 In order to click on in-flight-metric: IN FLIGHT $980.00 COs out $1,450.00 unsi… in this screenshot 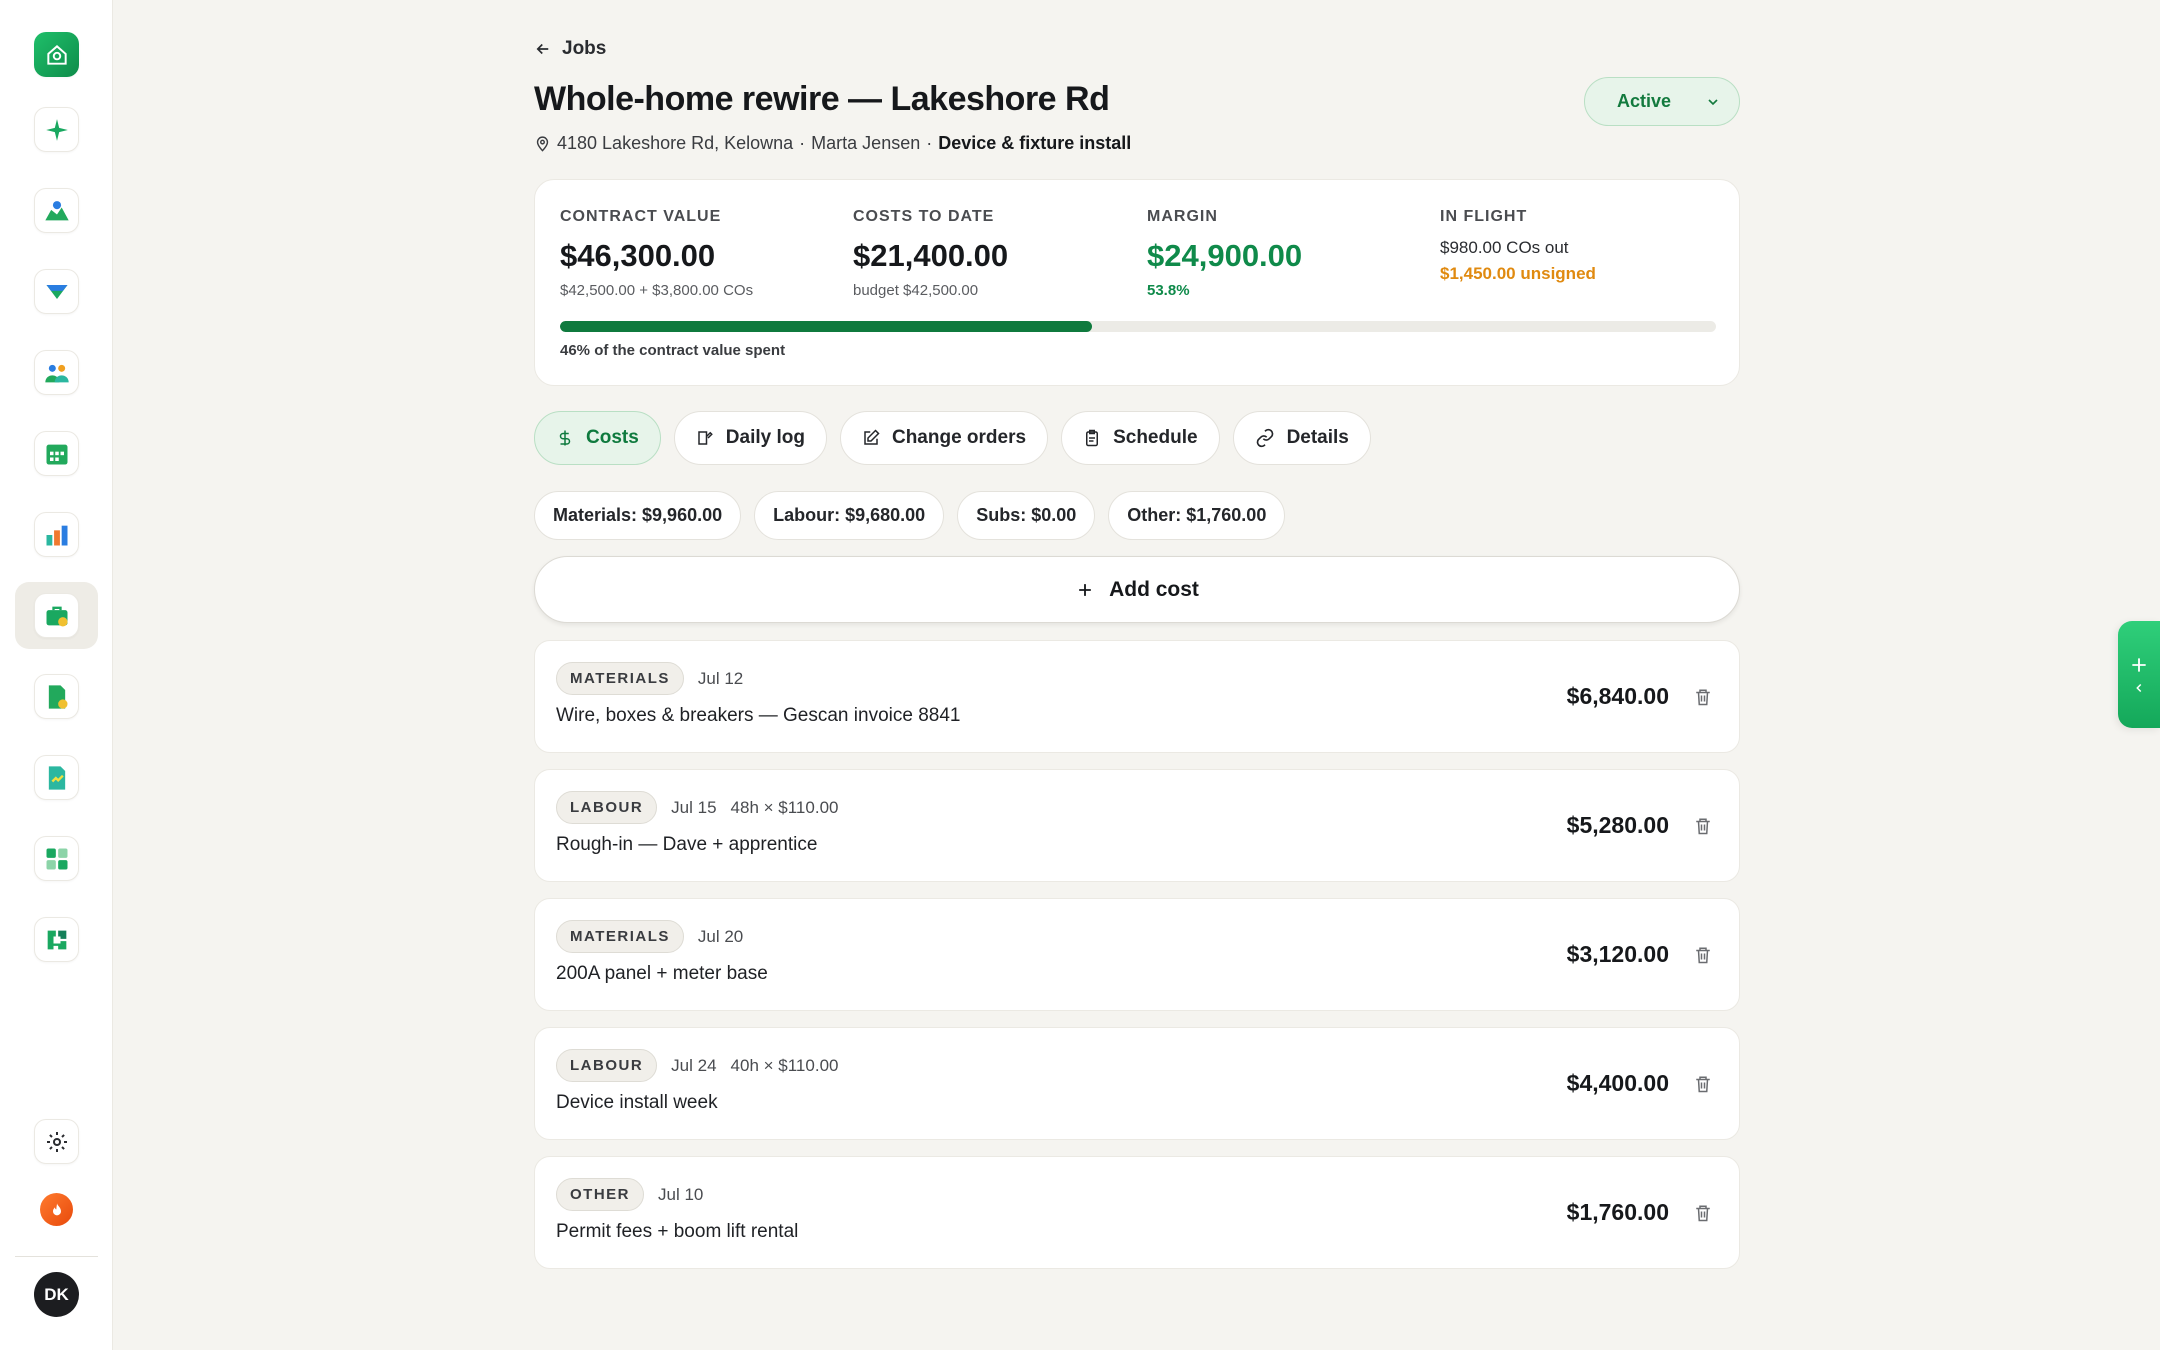, I will do `click(1518, 246)`.